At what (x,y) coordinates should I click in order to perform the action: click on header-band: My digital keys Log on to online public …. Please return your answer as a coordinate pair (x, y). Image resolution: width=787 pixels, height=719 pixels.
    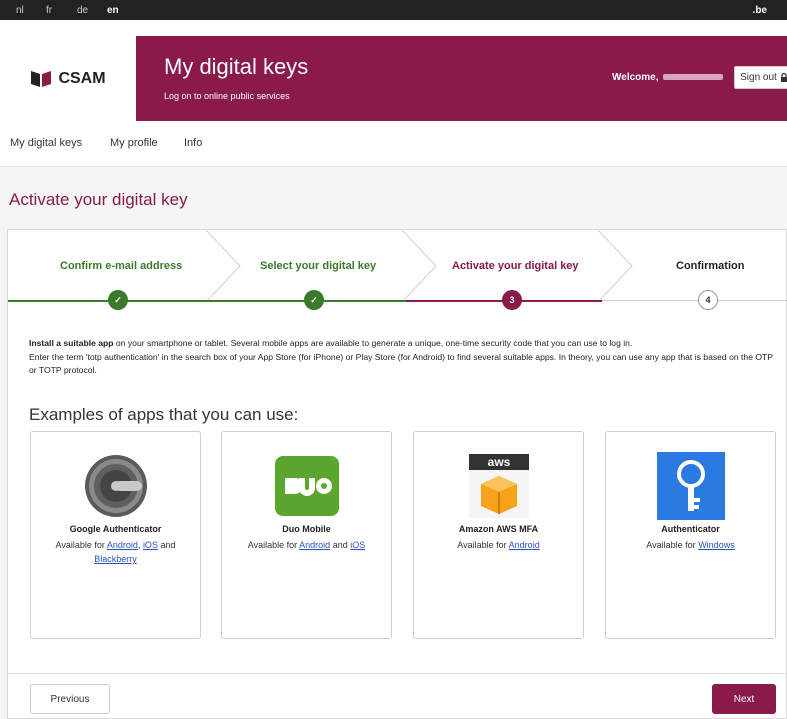
    Looking at the image, I should click on (461, 78).